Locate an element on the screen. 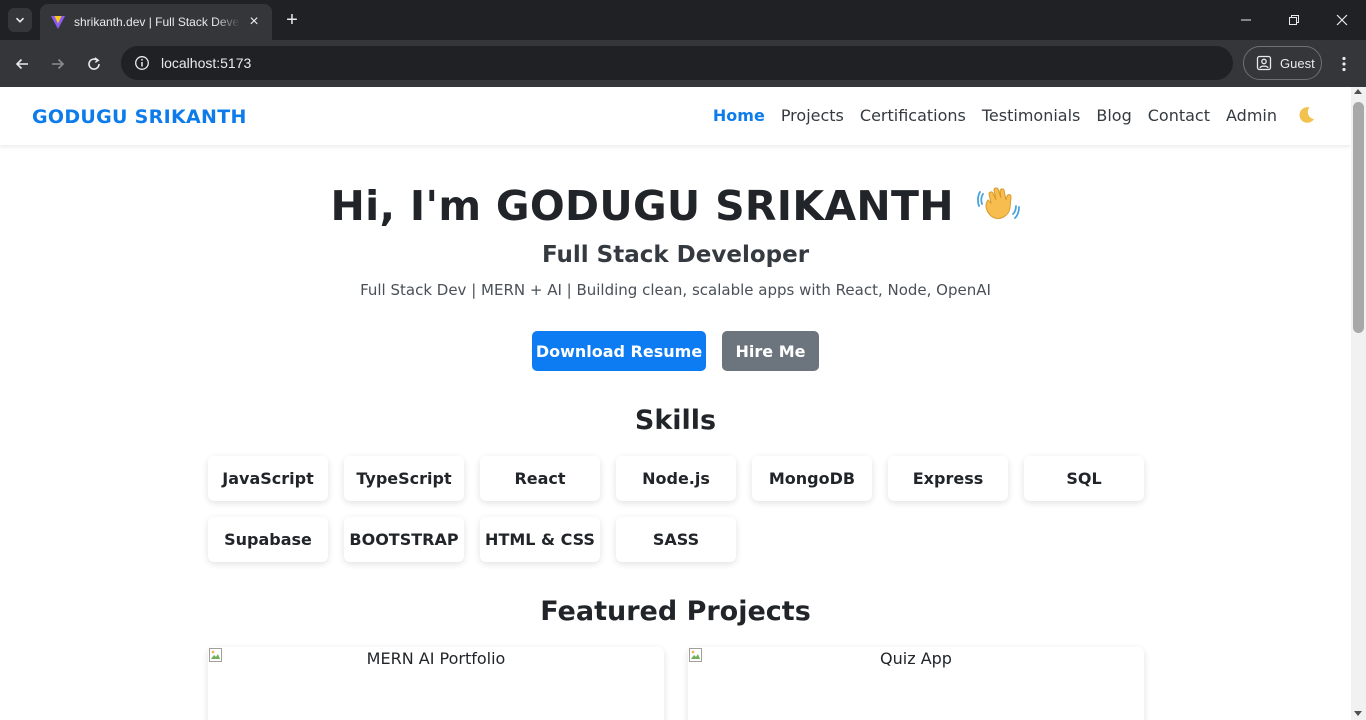 This screenshot has width=1366, height=720. restore-button is located at coordinates (1294, 20).